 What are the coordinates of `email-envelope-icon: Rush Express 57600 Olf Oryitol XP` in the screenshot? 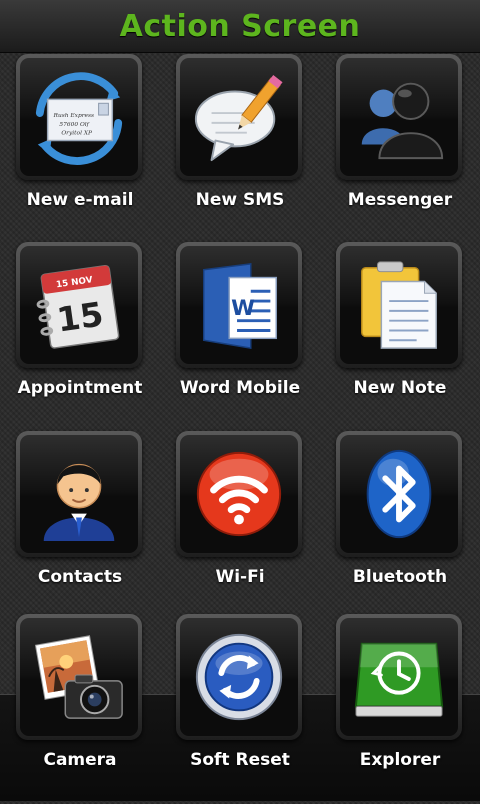 It's located at (79, 118).